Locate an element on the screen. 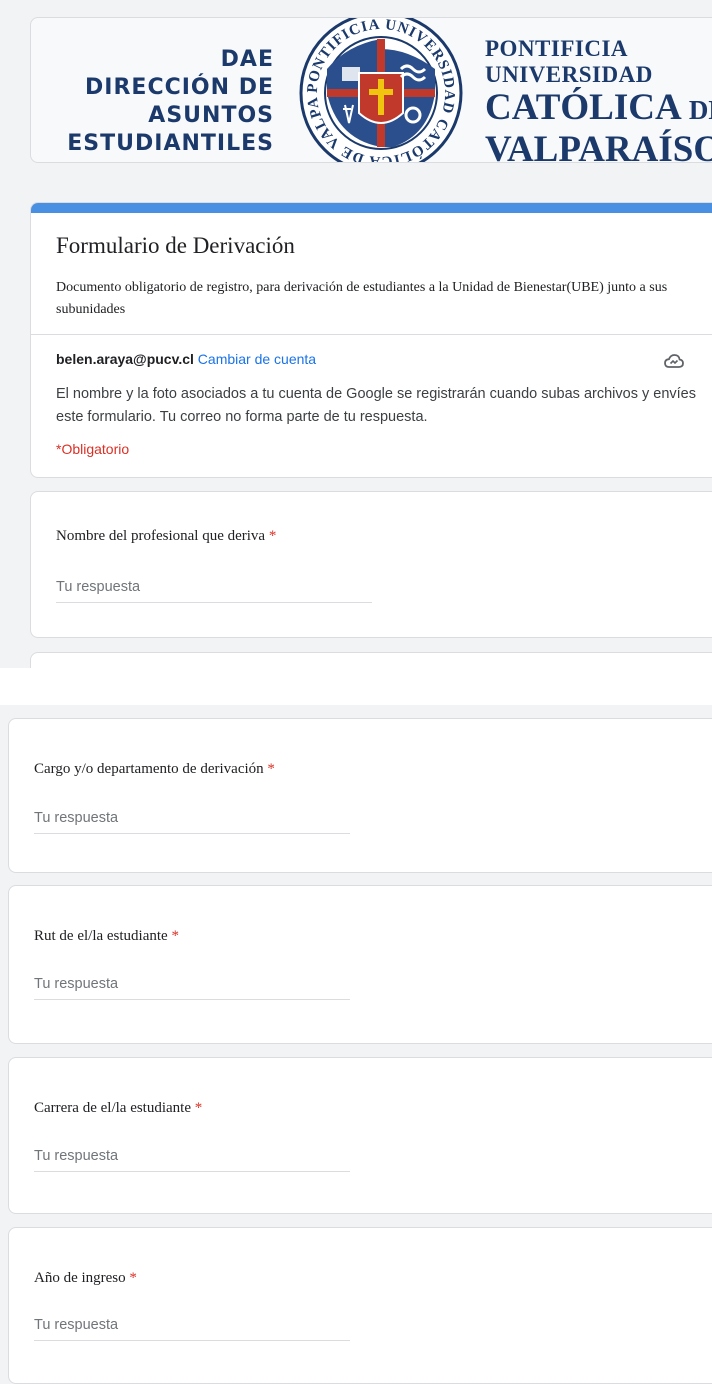  question-card: Año de ingreso * Tu respuesta is located at coordinates (360, 1305).